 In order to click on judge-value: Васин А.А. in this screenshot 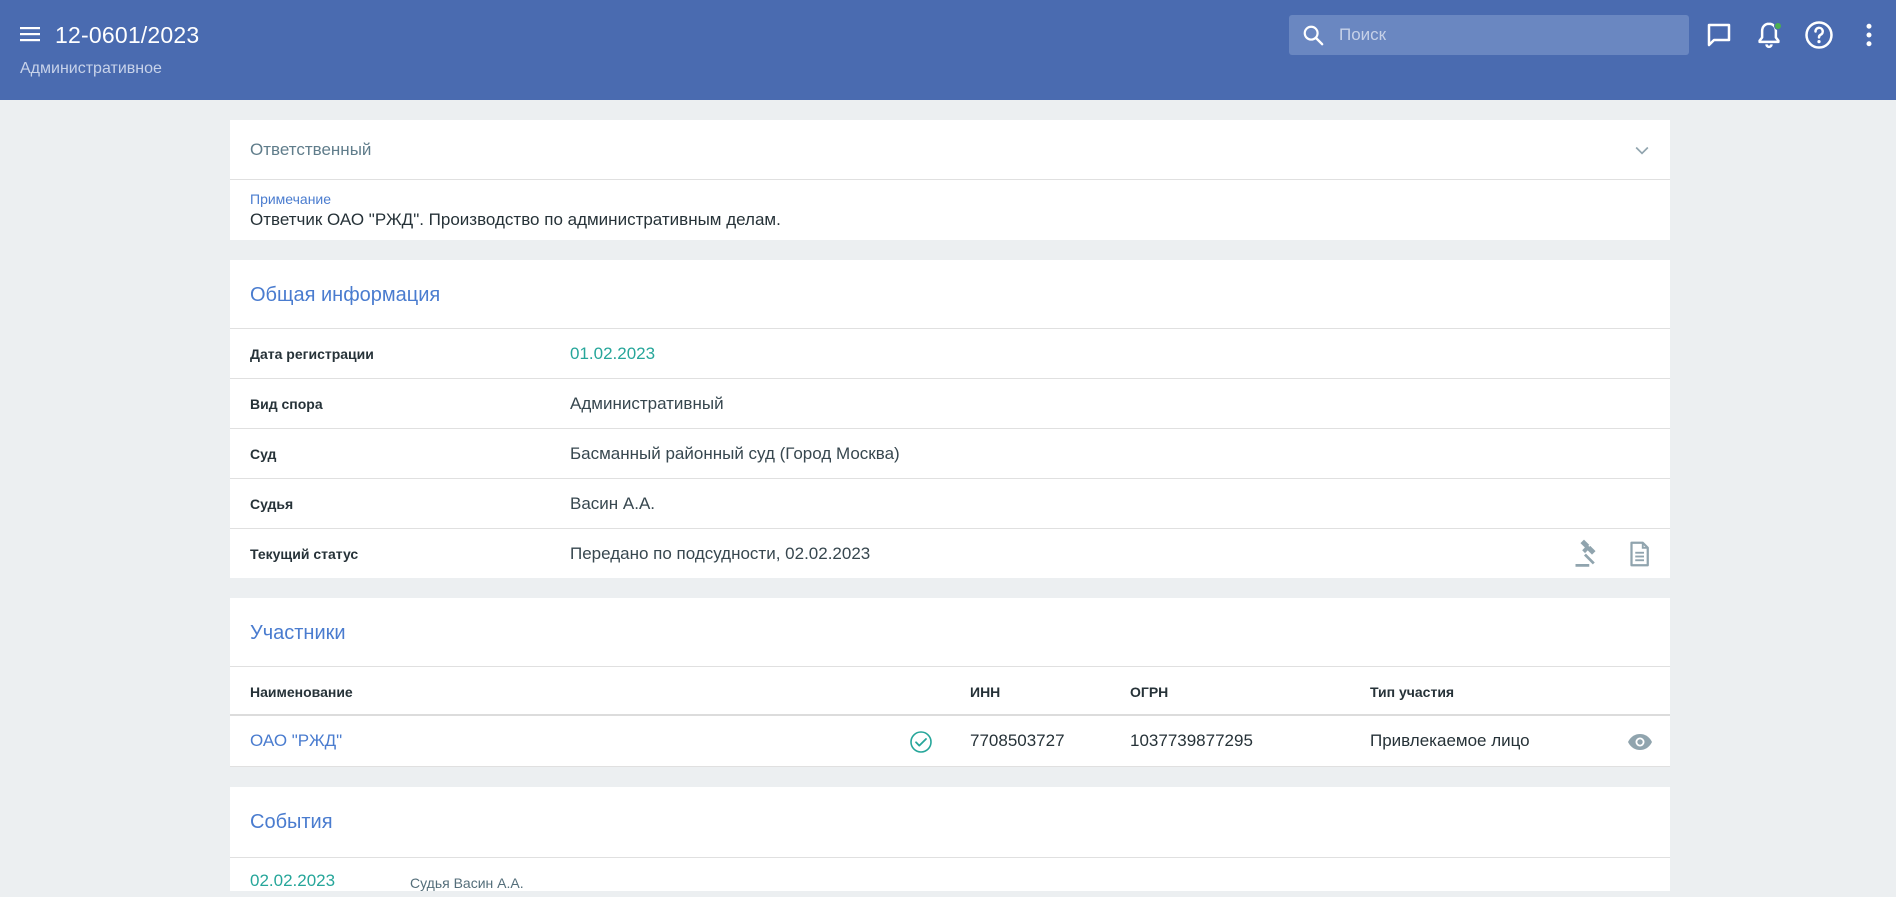, I will do `click(613, 503)`.